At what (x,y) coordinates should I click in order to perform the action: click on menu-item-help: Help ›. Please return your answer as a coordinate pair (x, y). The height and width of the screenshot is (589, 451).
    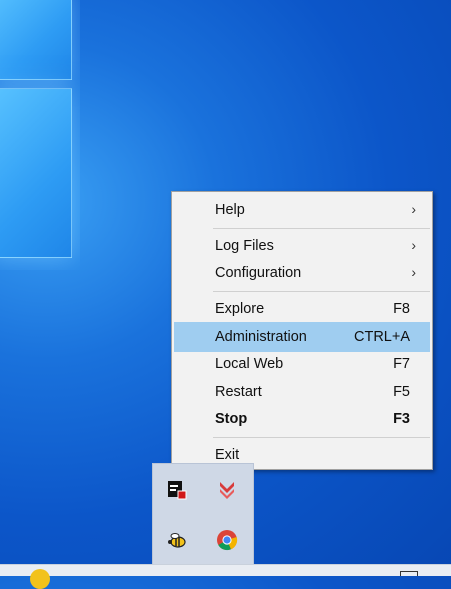
    Looking at the image, I should click on (302, 210).